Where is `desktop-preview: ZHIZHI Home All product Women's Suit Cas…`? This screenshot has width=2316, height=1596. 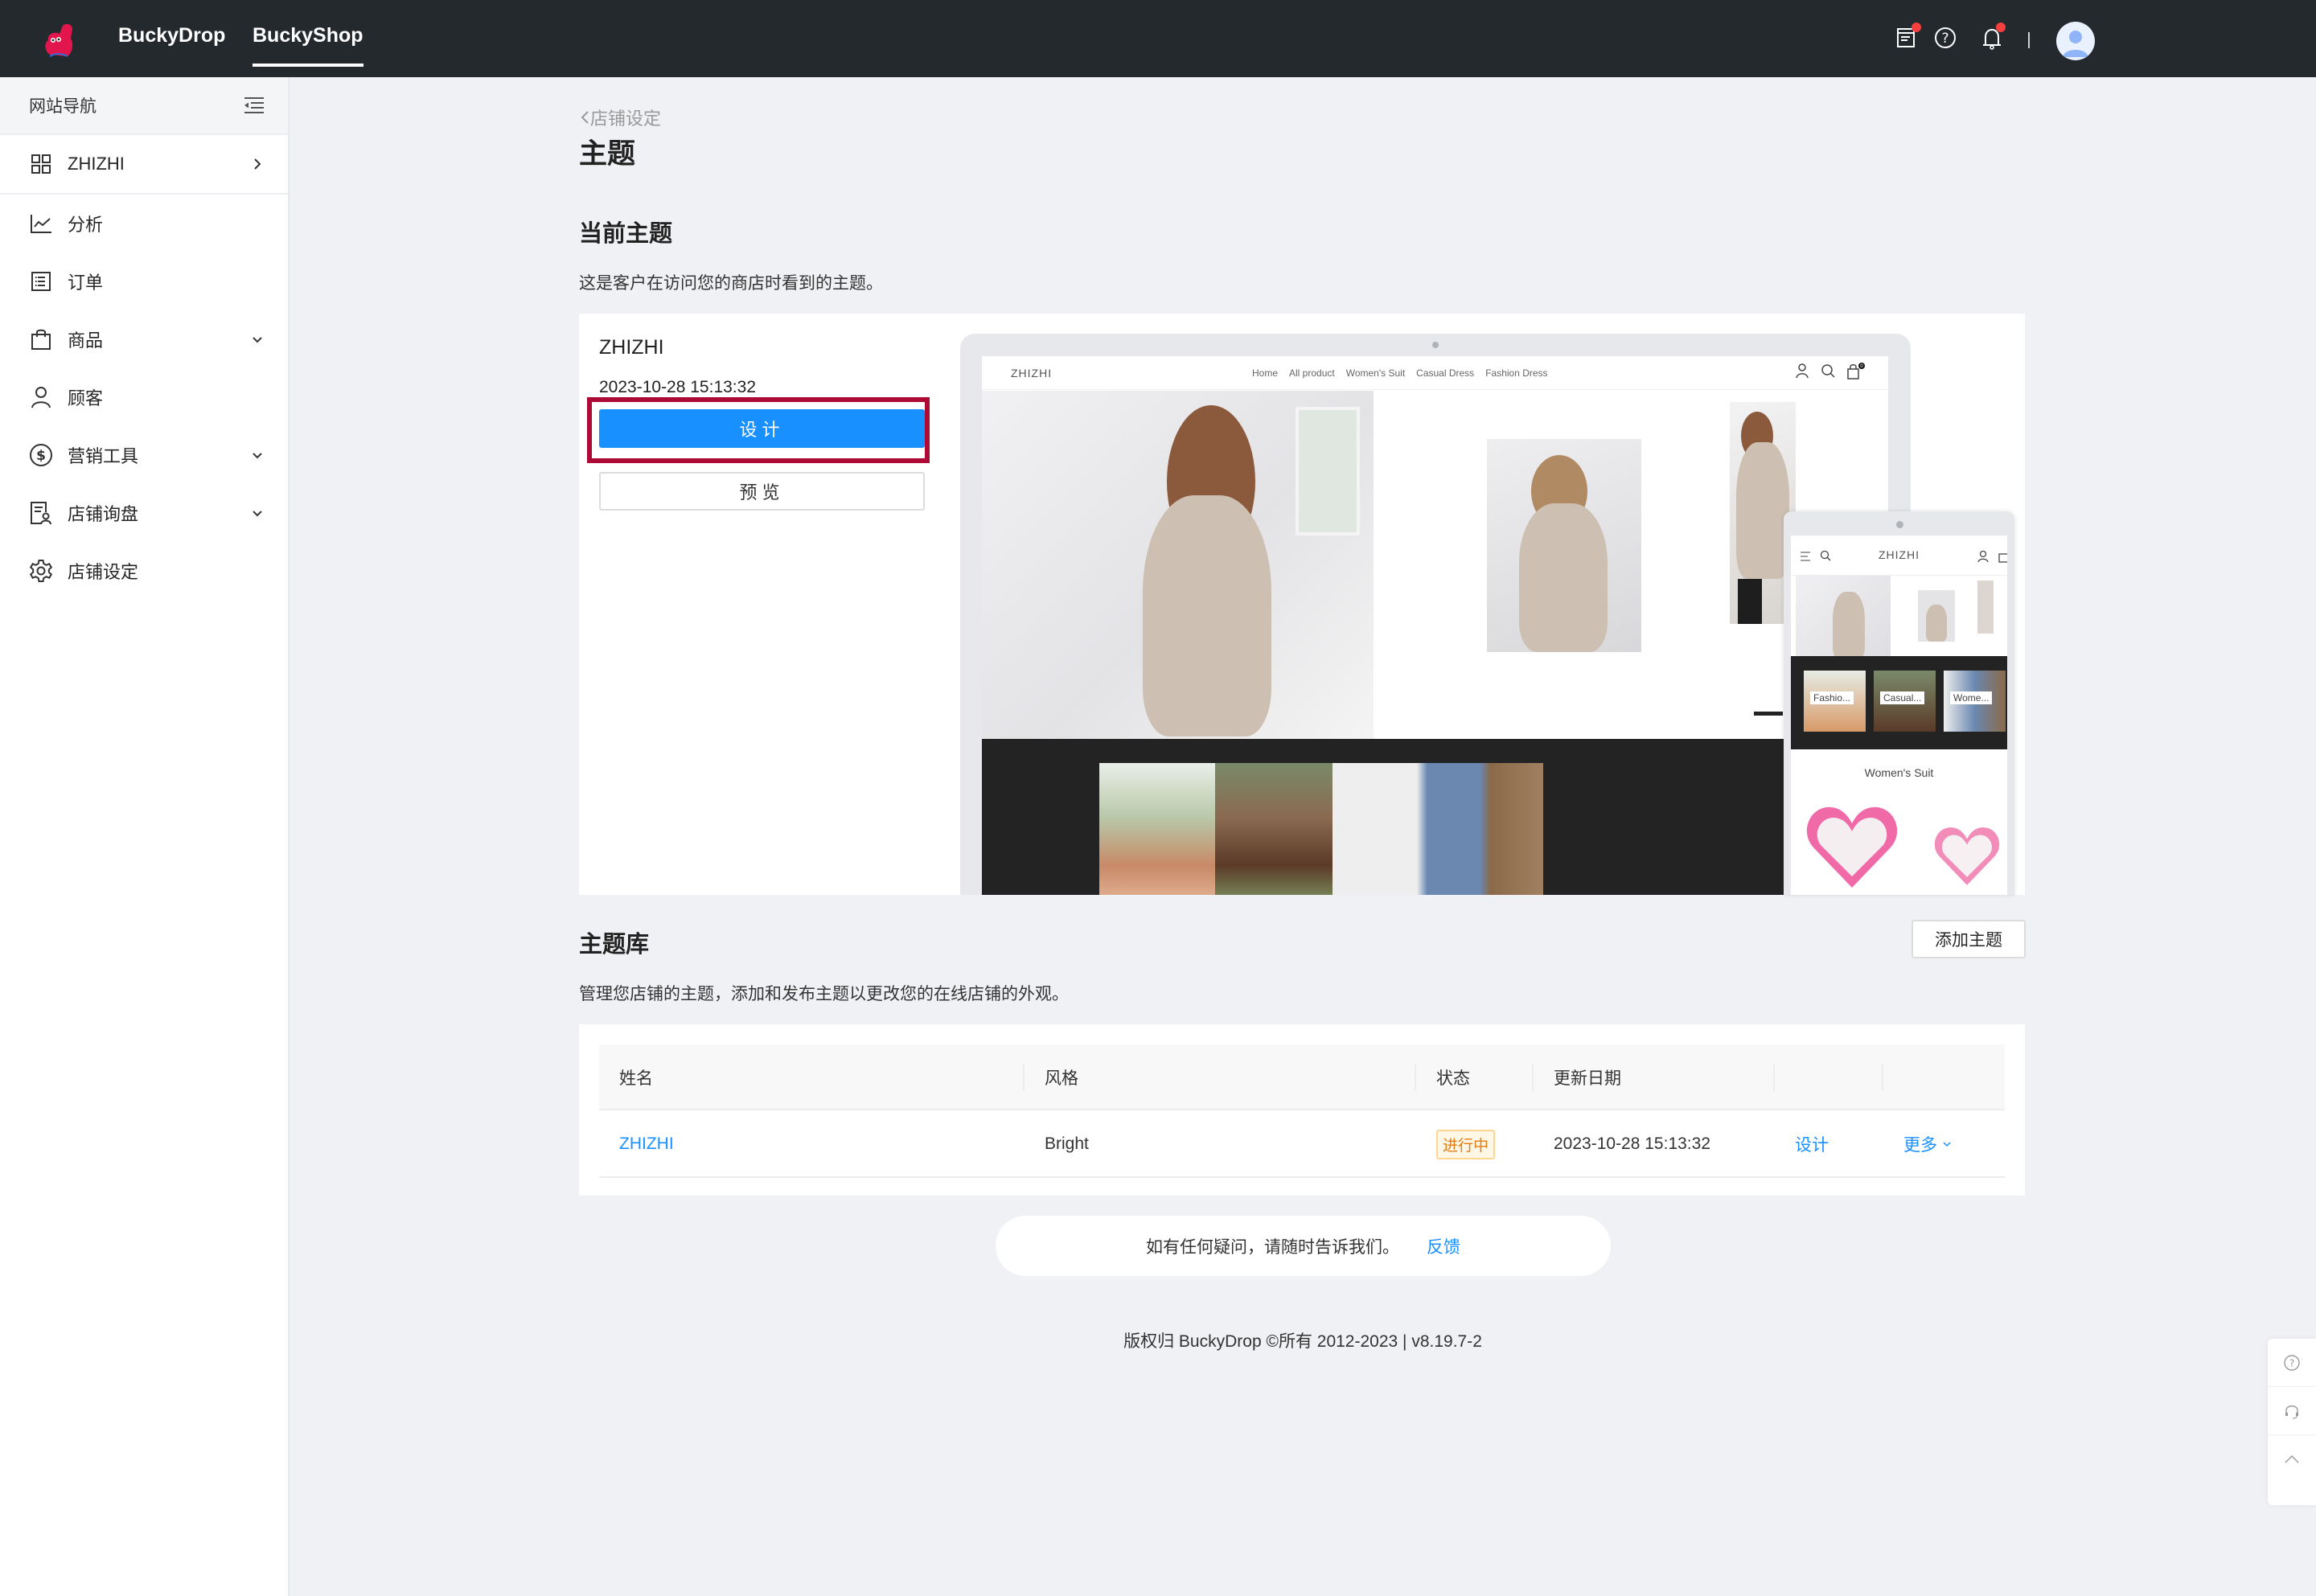 desktop-preview: ZHIZHI Home All product Women's Suit Cas… is located at coordinates (1435, 614).